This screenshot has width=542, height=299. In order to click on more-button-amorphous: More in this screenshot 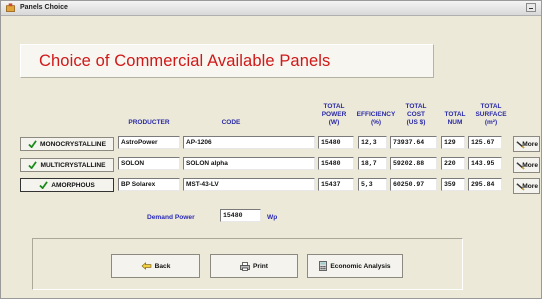, I will do `click(526, 186)`.